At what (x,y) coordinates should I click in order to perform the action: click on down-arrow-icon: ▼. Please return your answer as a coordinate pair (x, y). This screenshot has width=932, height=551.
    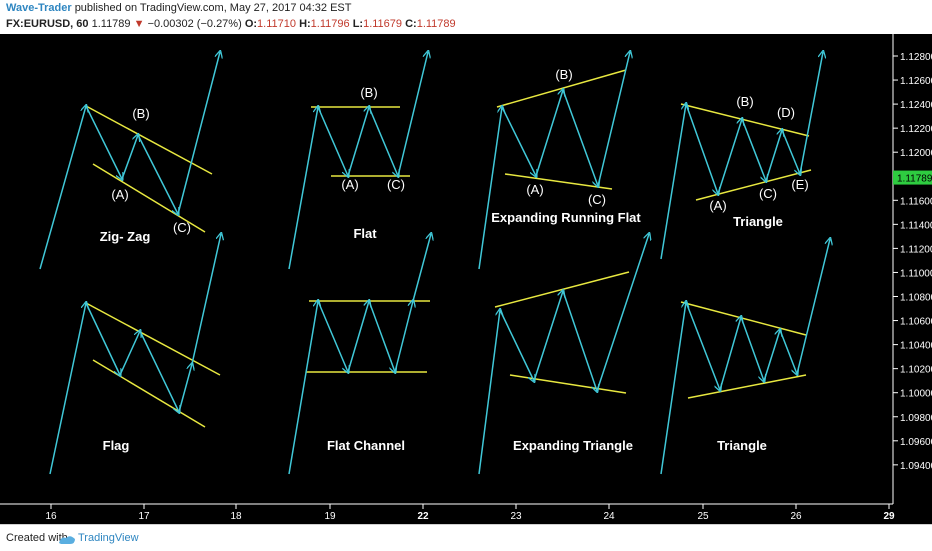
    Looking at the image, I should click on (139, 24).